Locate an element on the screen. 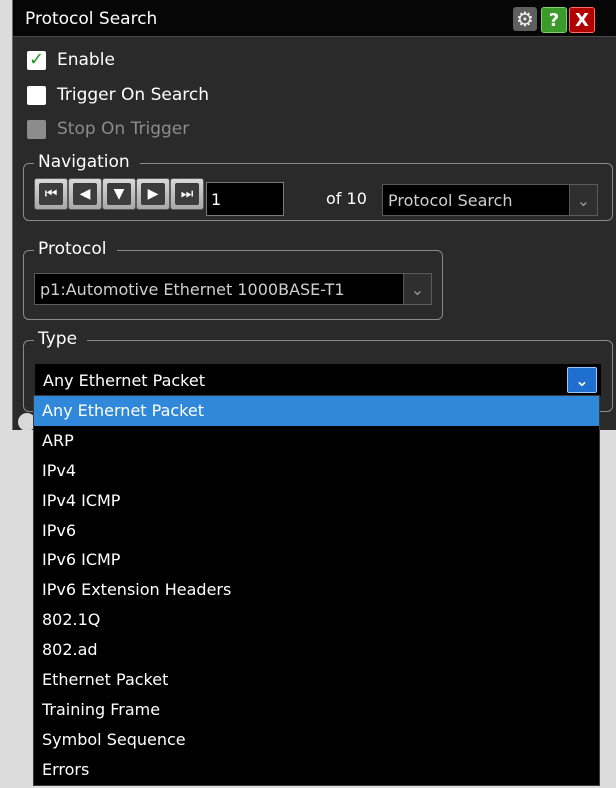 The height and width of the screenshot is (788, 616). title-bar: Protocol Search ⚙ ? X is located at coordinates (314, 18).